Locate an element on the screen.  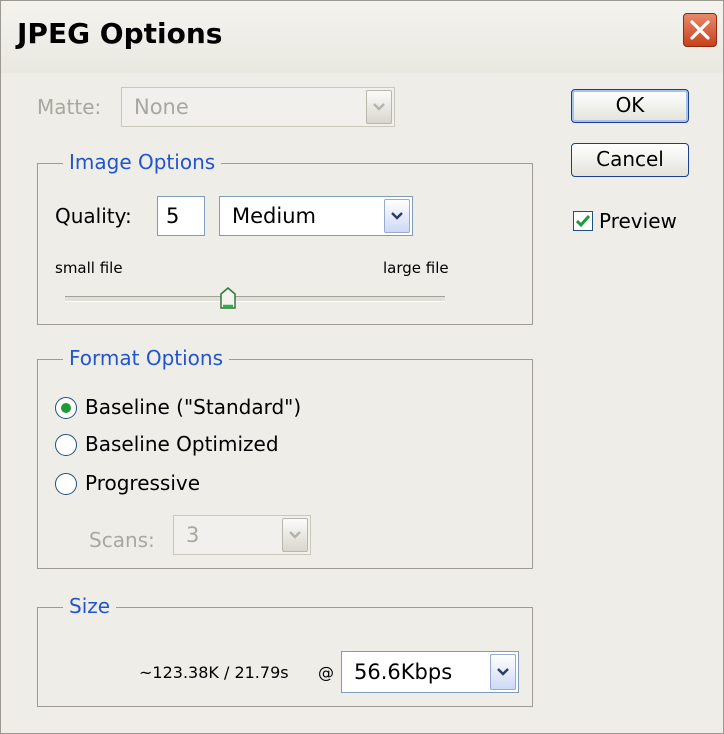
ok-button: OK is located at coordinates (630, 106).